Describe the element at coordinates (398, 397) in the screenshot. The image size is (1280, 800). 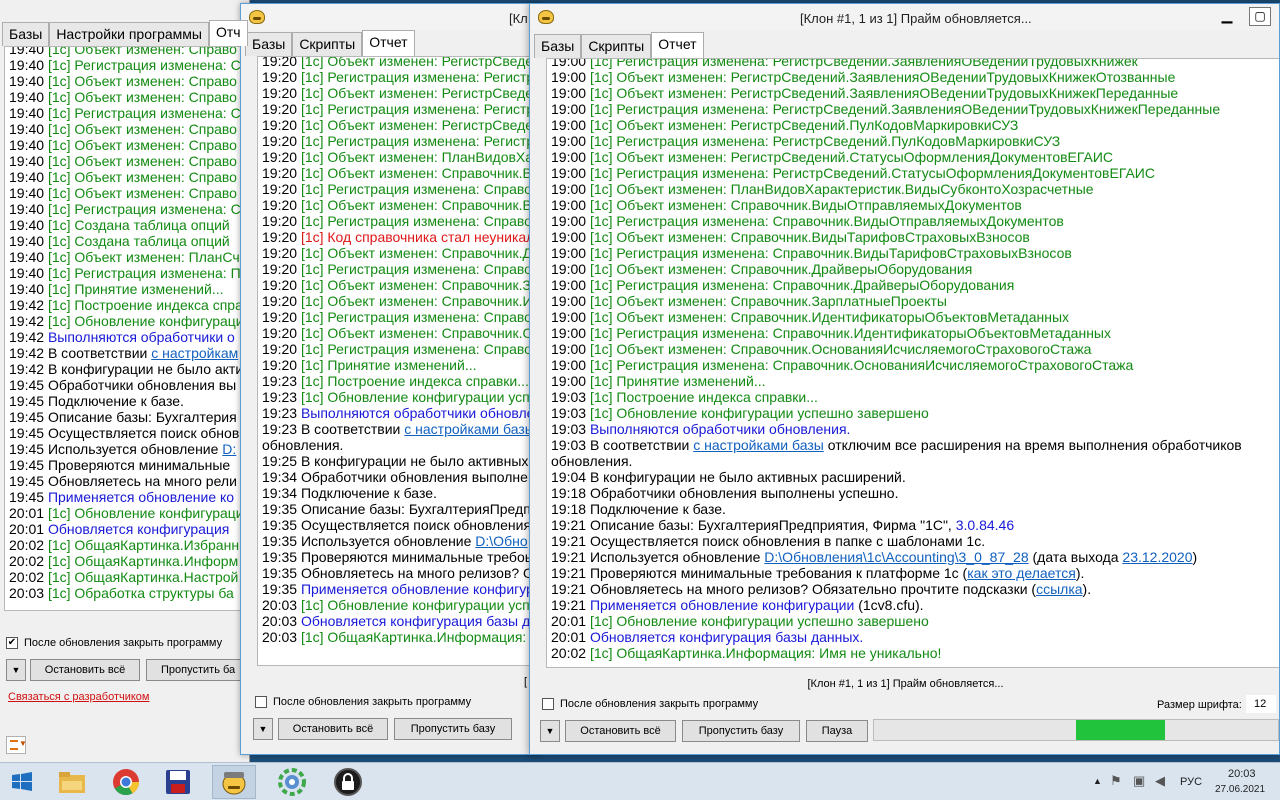
I see `log-line: 19:23 [1c] Обновление конфигурации успе` at that location.